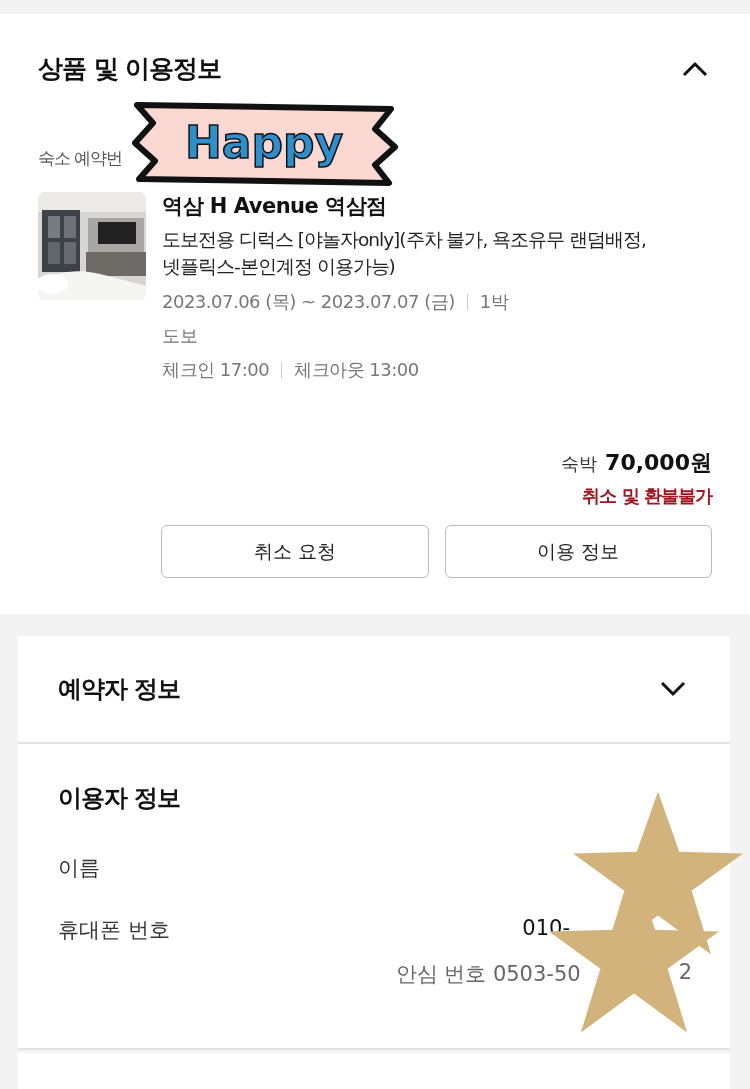  What do you see at coordinates (275, 206) in the screenshot?
I see `hotel-name: 역삼 H Avenue 역삼점` at bounding box center [275, 206].